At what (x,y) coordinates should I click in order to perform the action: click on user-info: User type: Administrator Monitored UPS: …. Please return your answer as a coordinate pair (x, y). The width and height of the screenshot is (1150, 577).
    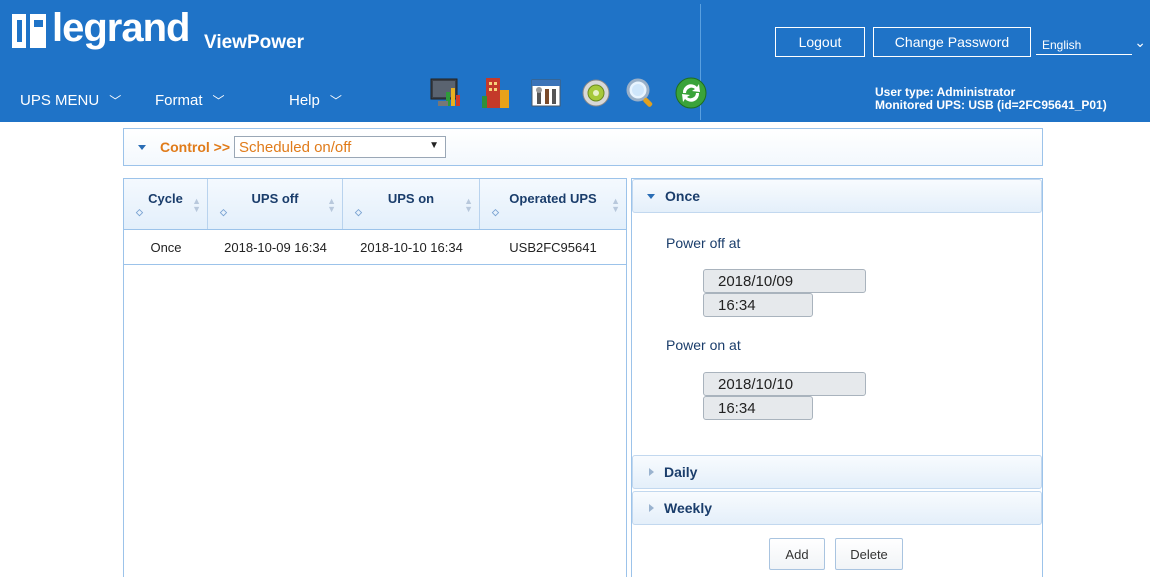
    Looking at the image, I should click on (991, 99).